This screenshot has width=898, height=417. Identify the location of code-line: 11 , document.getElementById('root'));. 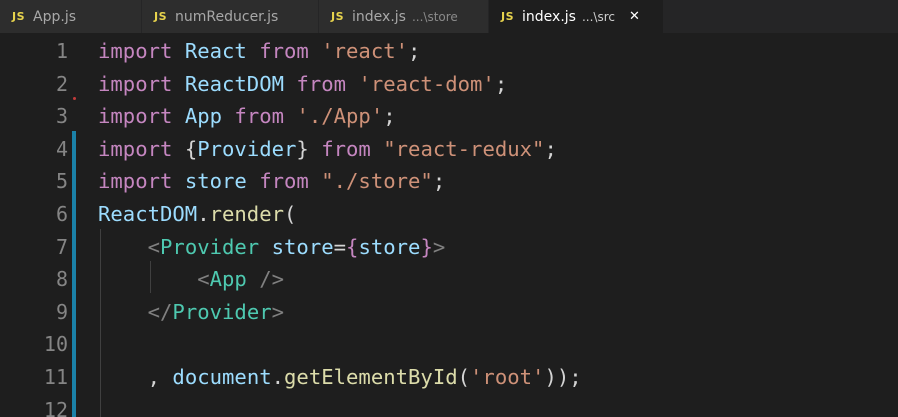
(449, 377).